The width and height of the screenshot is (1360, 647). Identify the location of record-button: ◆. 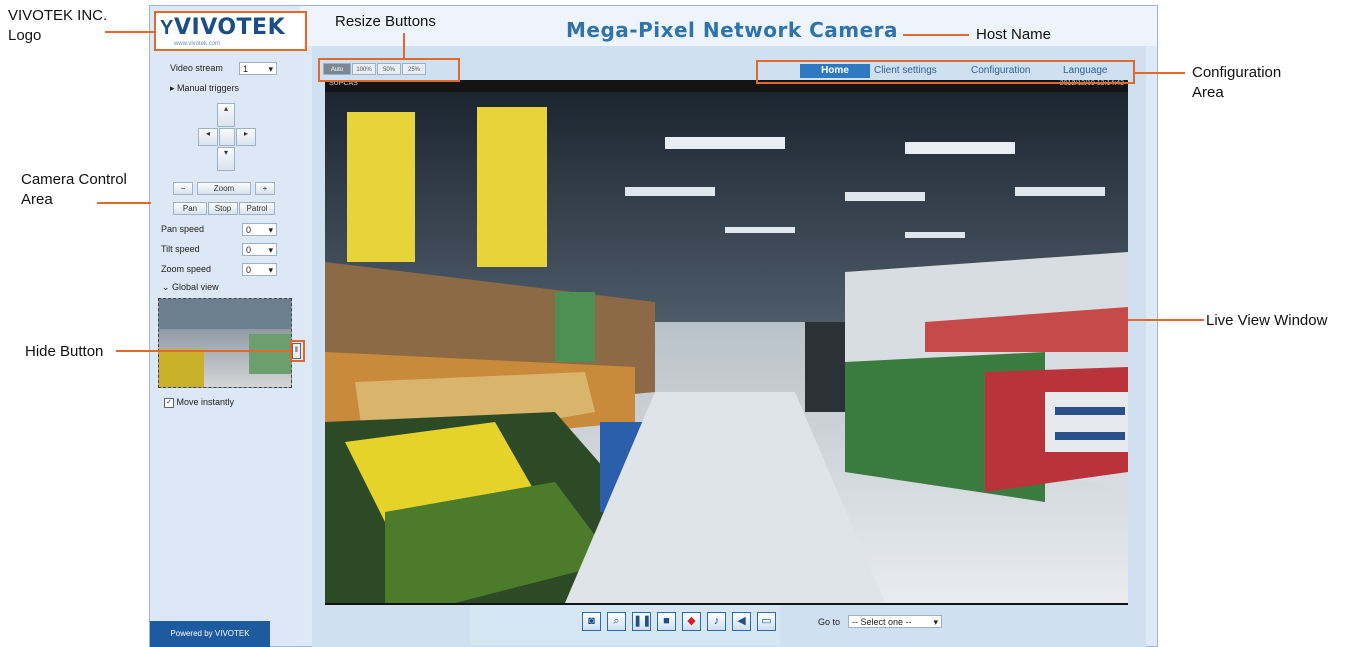
(691, 621).